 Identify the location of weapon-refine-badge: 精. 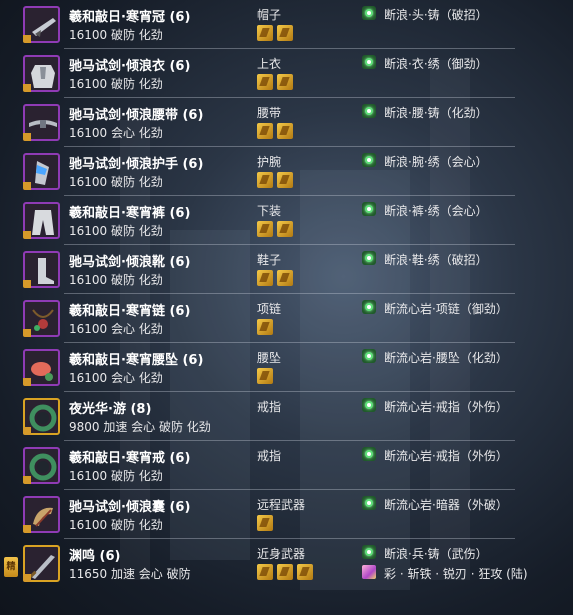
(11, 567).